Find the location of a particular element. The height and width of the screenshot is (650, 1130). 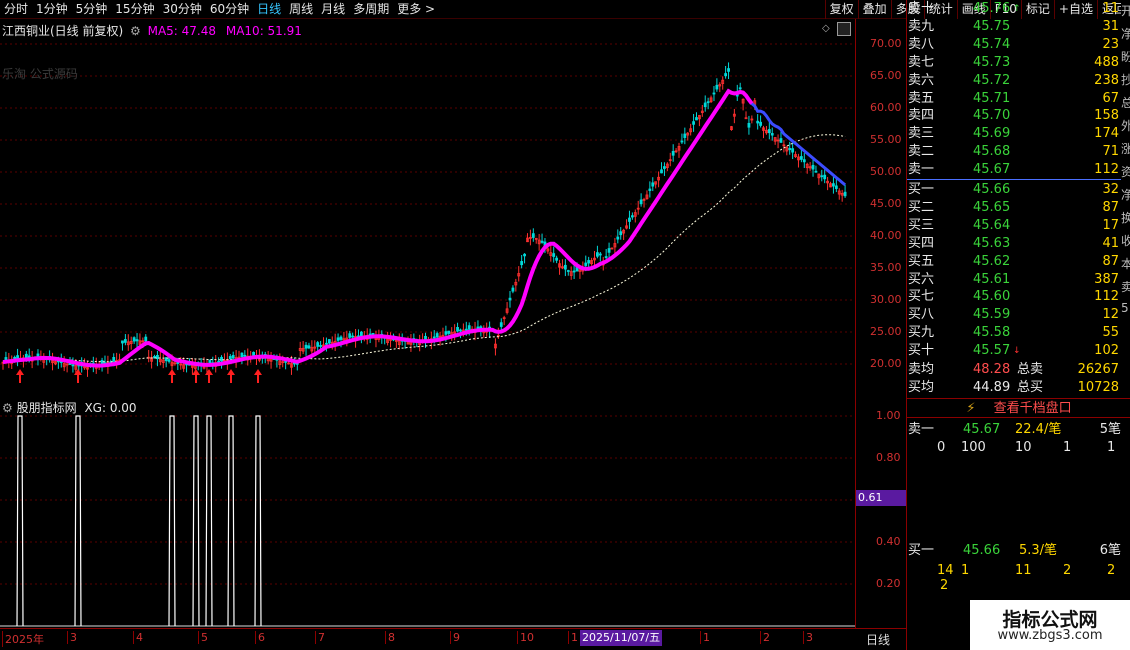

sell-level-row: 卖六 45.72 238 is located at coordinates (1014, 81).